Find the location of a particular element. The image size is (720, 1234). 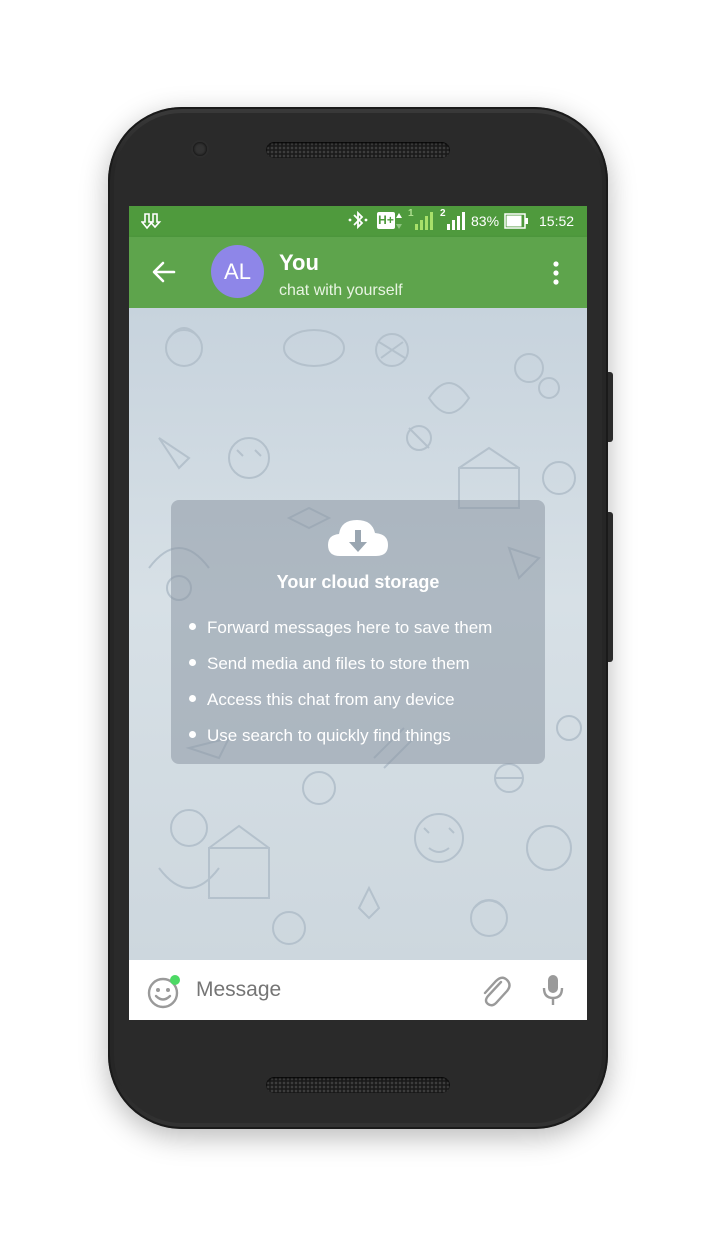

signal-sim1-icon is located at coordinates (424, 221).